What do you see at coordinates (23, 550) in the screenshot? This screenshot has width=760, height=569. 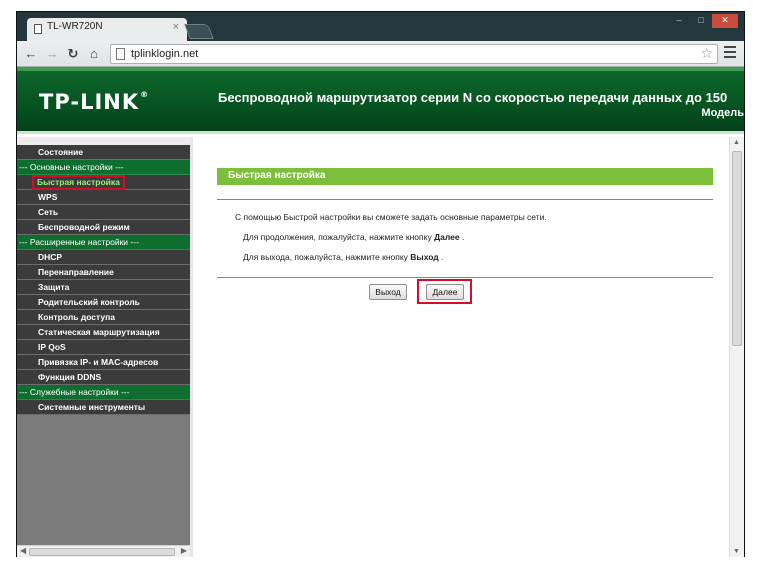 I see `scroll-left-icon: ◀` at bounding box center [23, 550].